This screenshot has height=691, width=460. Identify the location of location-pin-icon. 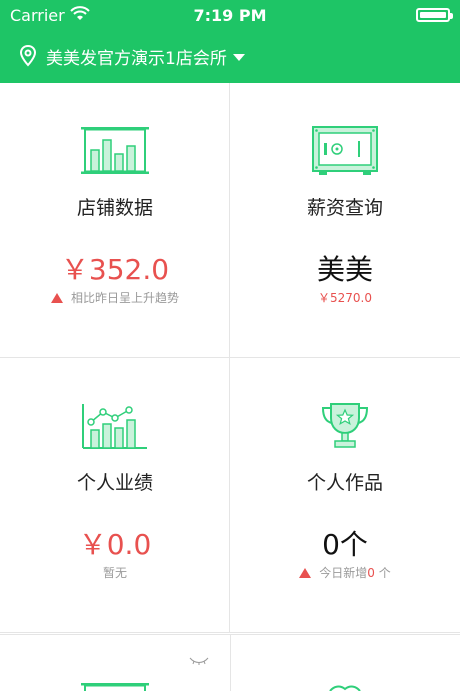
(28, 56).